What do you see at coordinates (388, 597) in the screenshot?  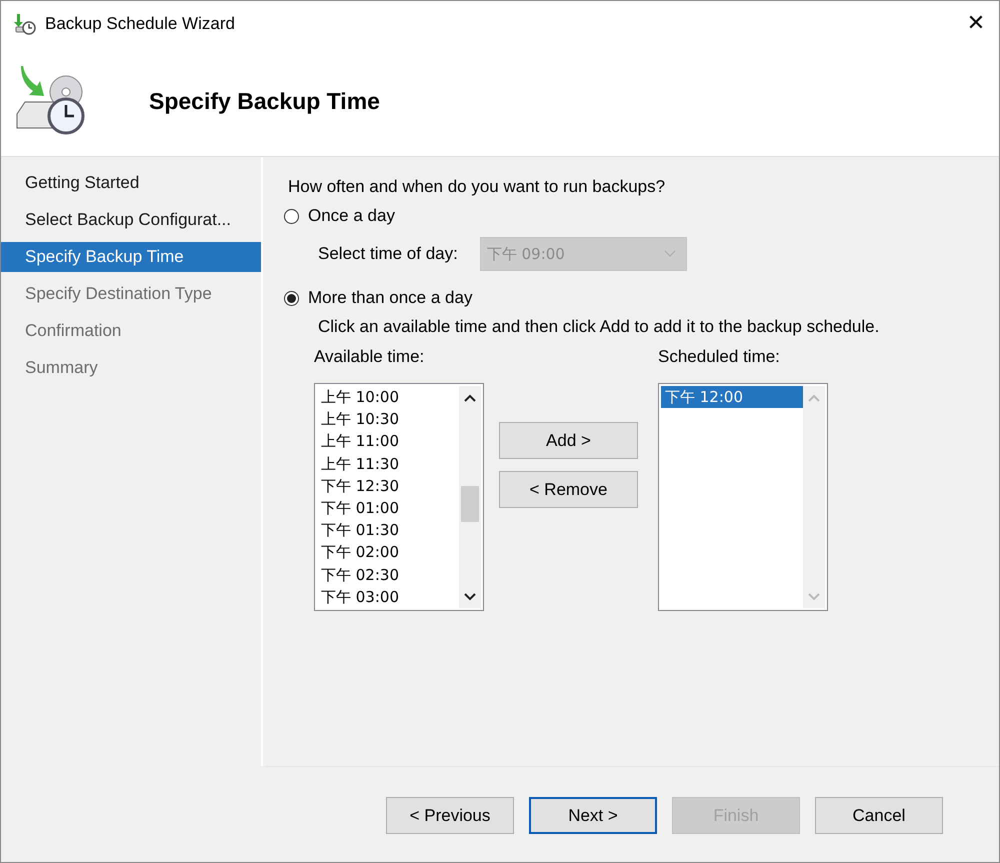 I see `time-list-item: 下午 03:00` at bounding box center [388, 597].